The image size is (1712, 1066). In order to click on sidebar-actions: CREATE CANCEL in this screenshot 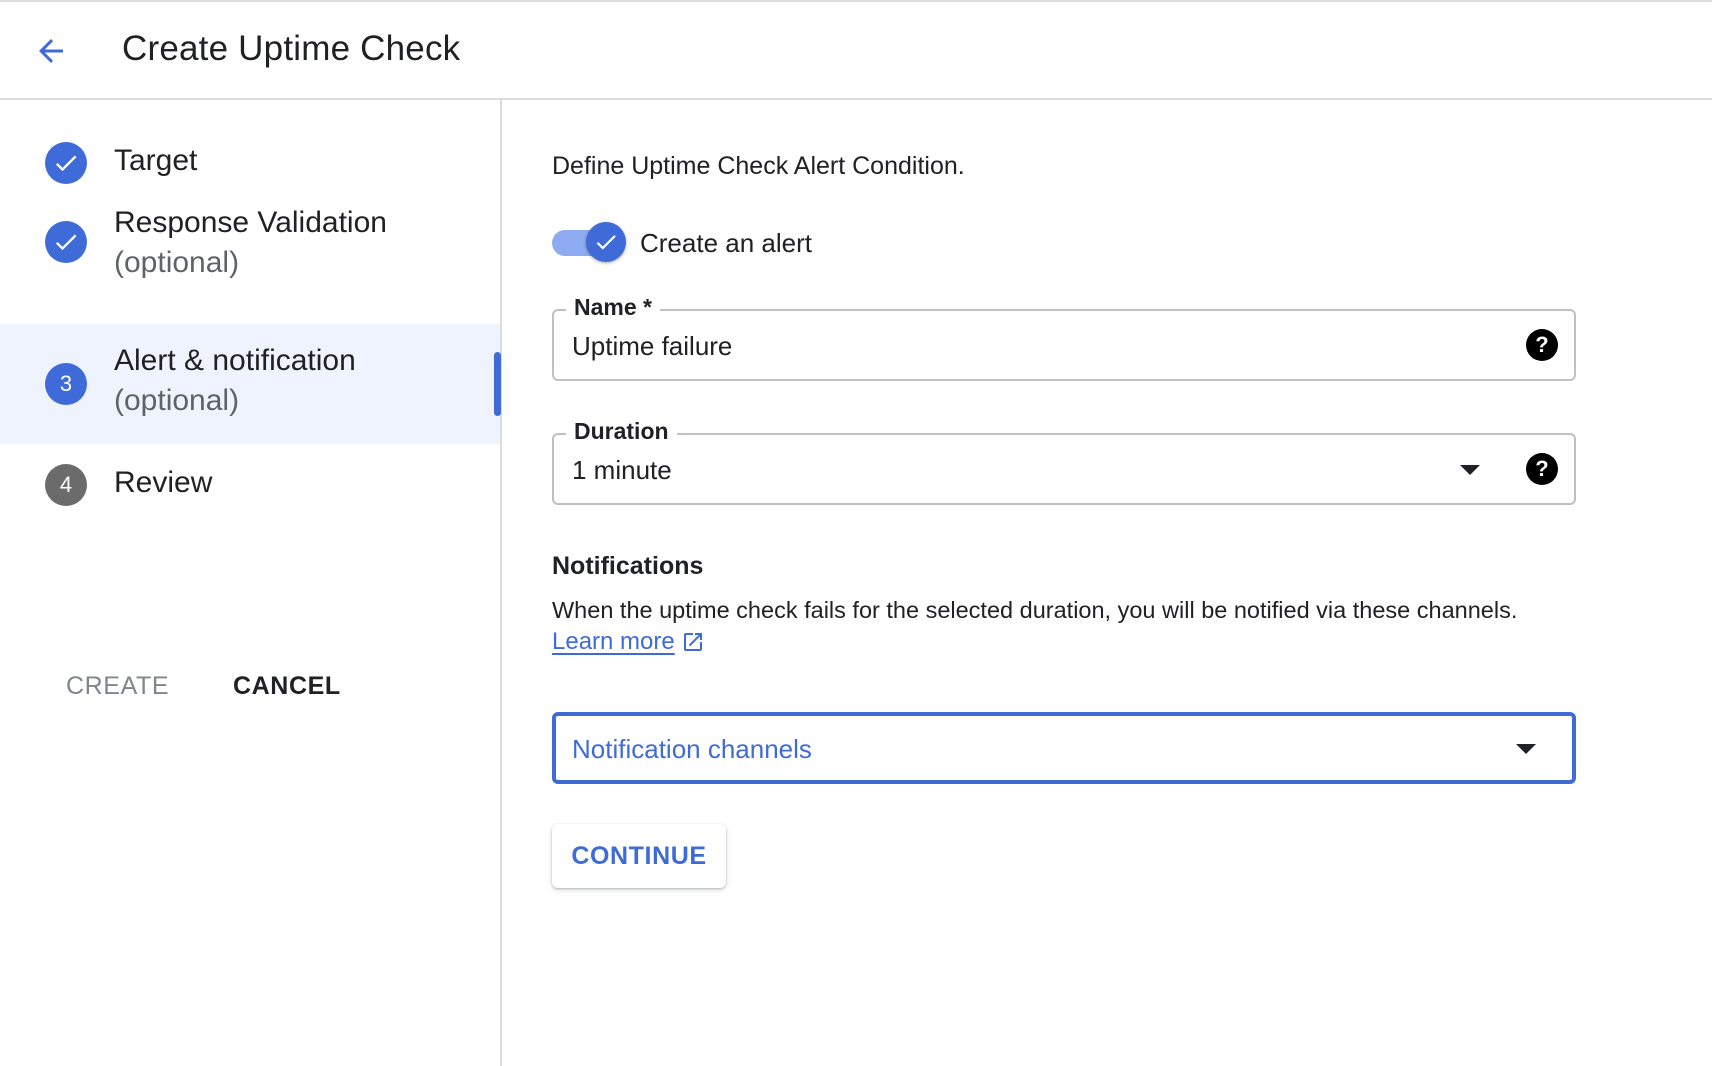, I will do `click(250, 692)`.